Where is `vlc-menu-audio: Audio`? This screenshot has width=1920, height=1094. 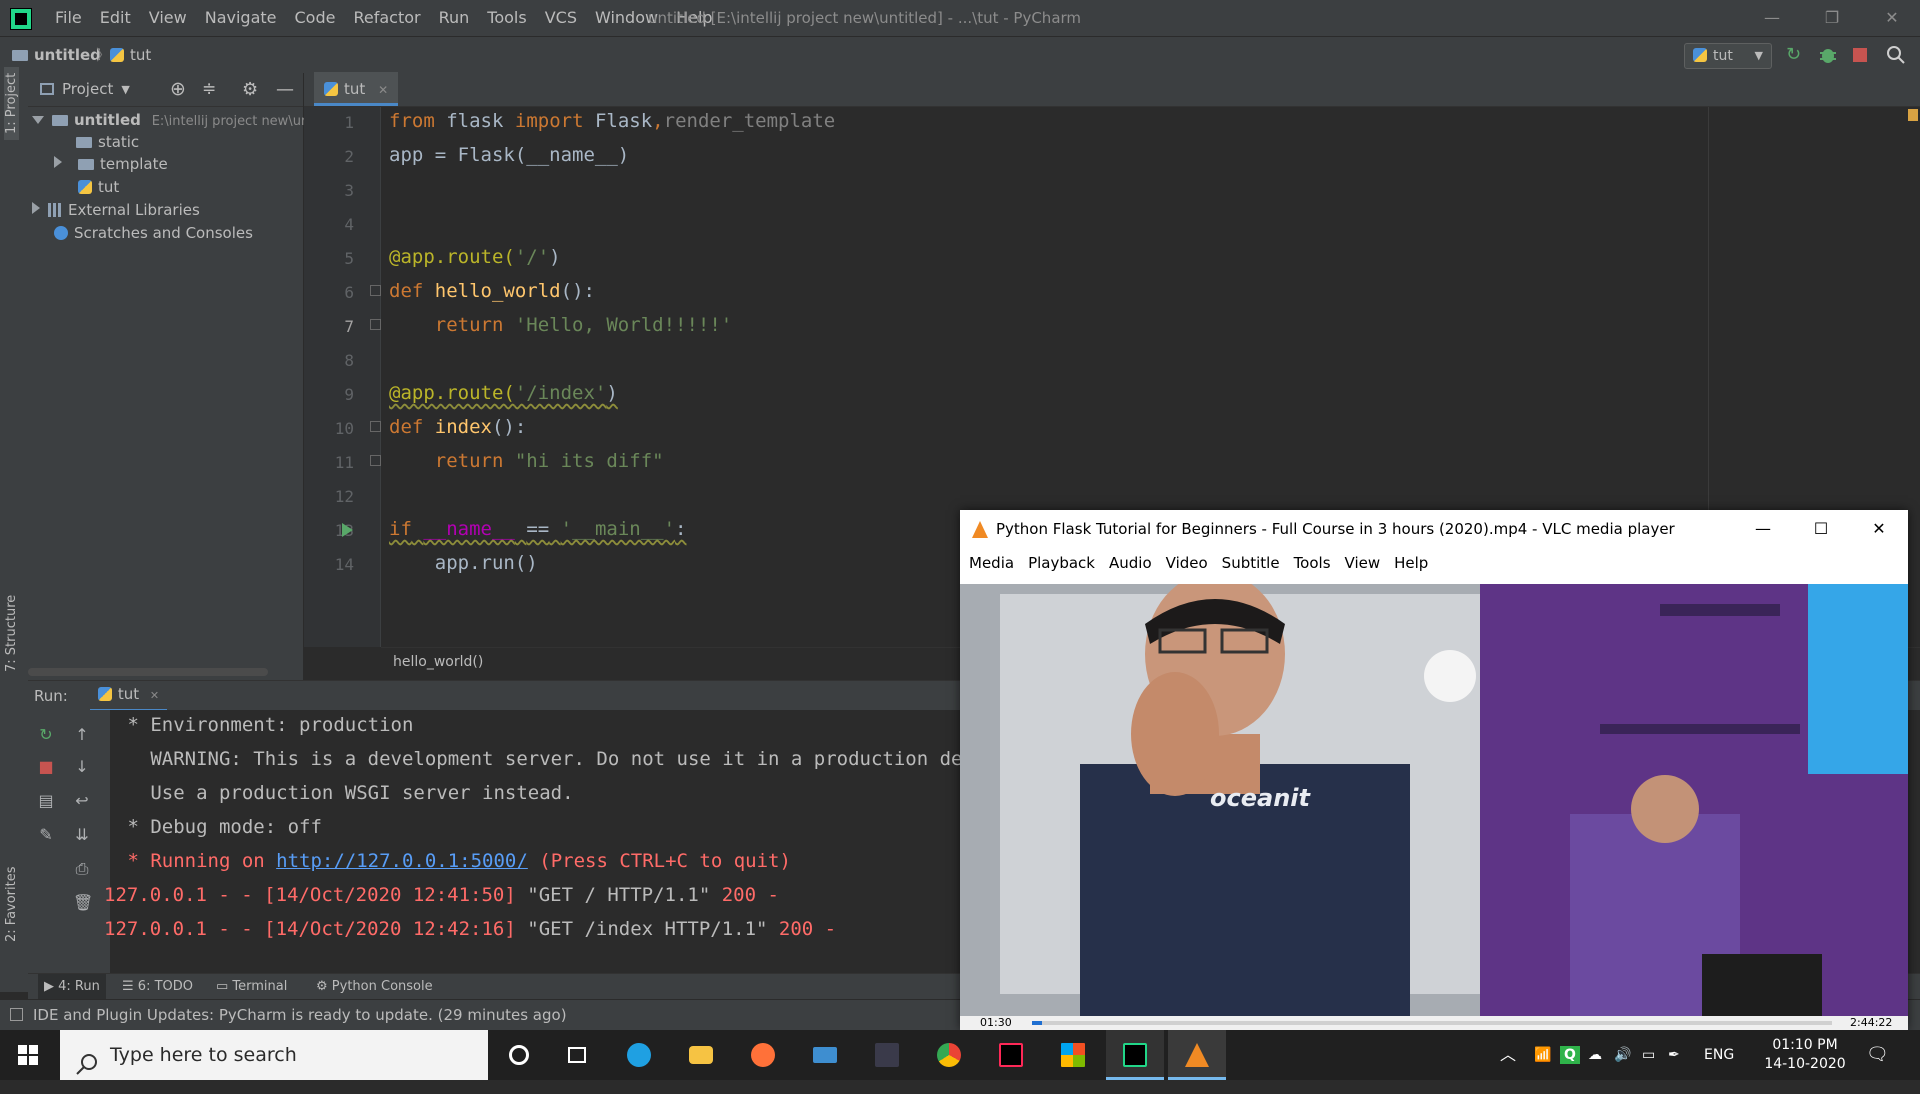 vlc-menu-audio: Audio is located at coordinates (1130, 563).